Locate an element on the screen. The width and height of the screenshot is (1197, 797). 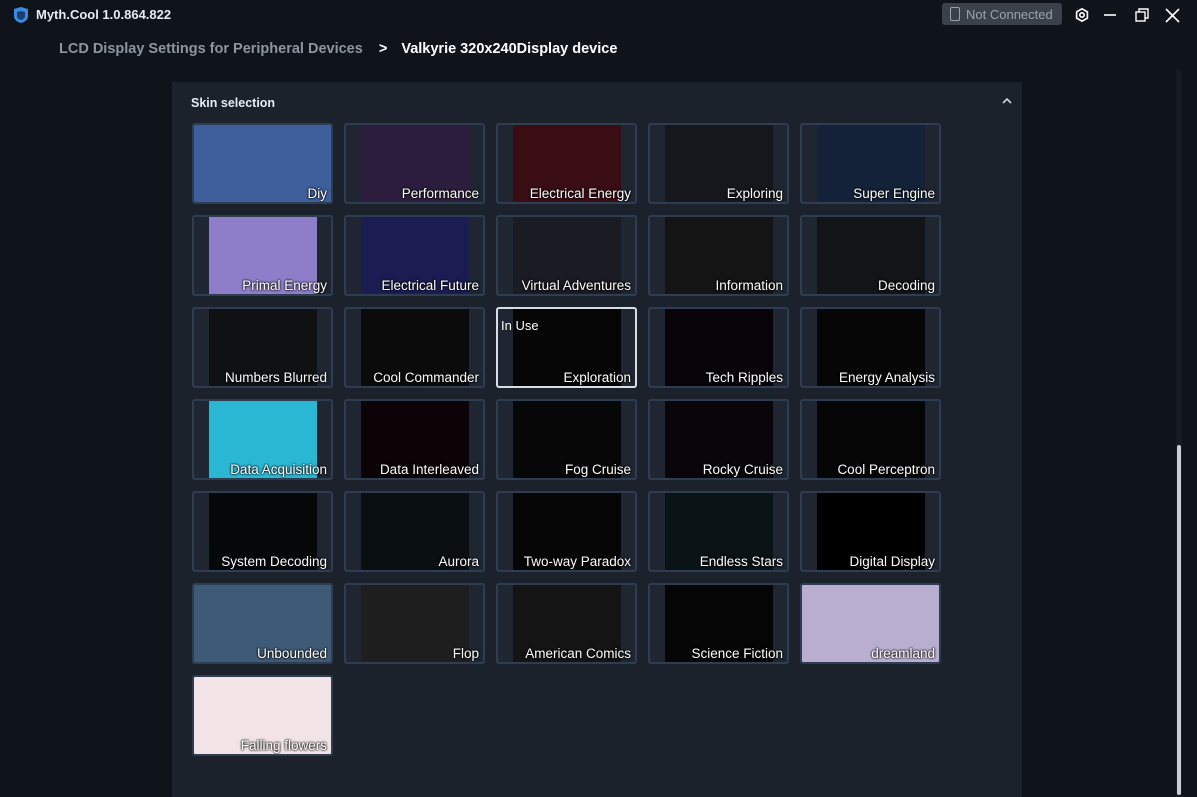
chevron-up-icon is located at coordinates (1007, 101).